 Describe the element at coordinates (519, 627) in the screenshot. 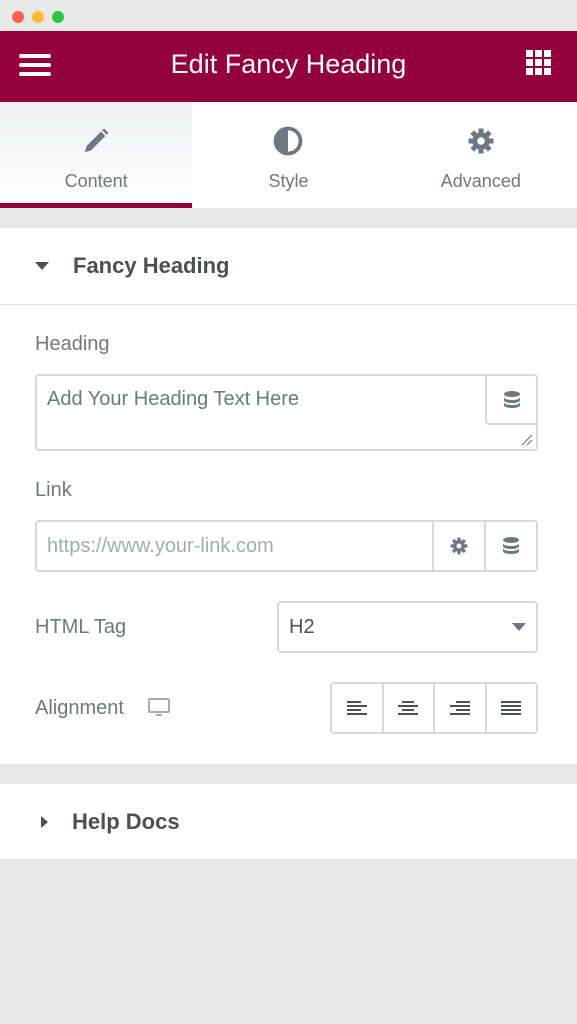

I see `chevron-down-icon` at that location.